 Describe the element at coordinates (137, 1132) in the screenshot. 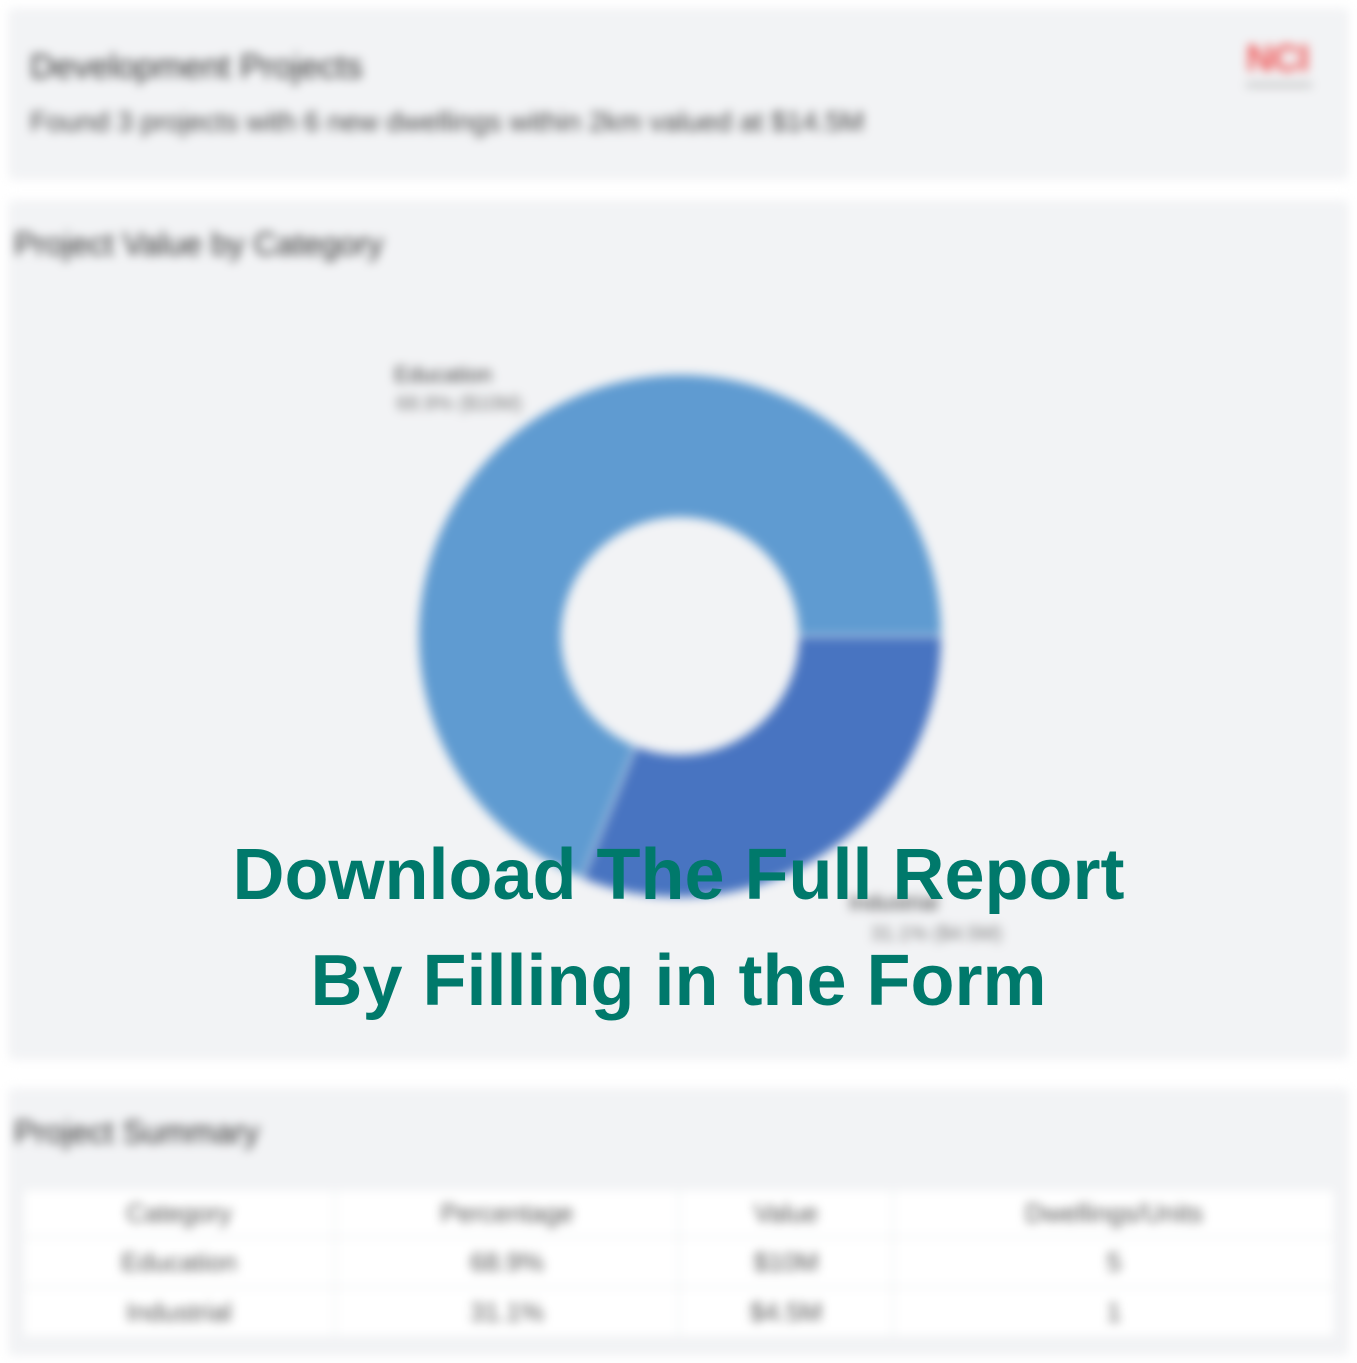

I see `summary-title: Project Summary` at that location.